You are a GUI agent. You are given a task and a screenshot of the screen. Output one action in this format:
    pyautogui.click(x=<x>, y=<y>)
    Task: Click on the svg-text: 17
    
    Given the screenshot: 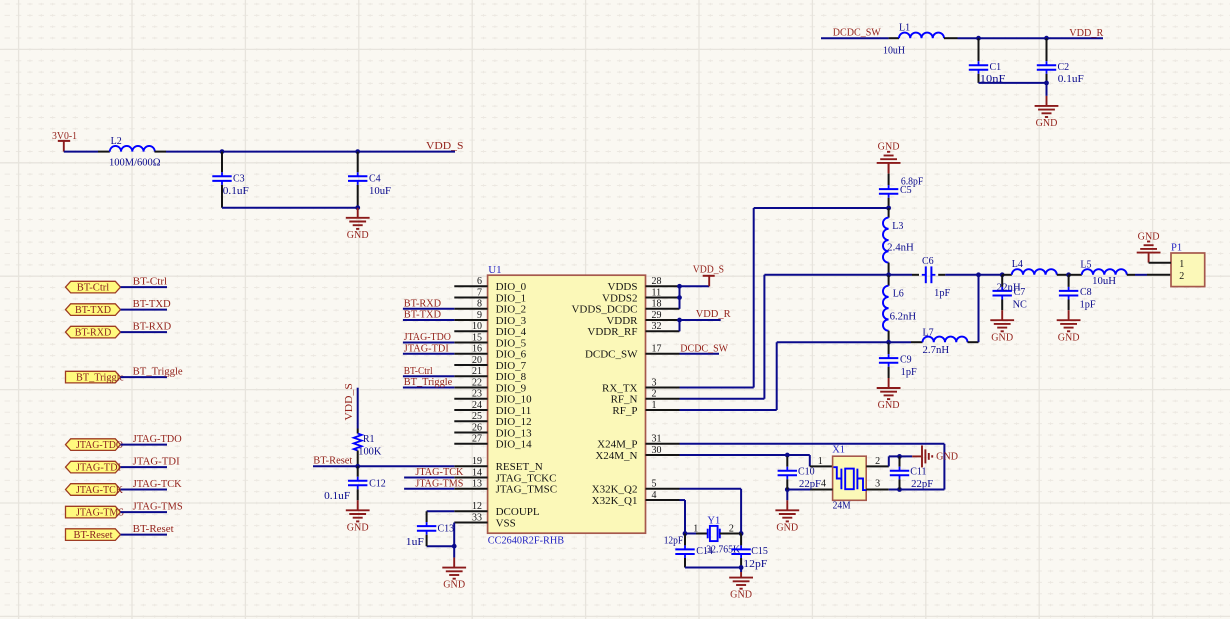 What is the action you would take?
    pyautogui.click(x=657, y=349)
    